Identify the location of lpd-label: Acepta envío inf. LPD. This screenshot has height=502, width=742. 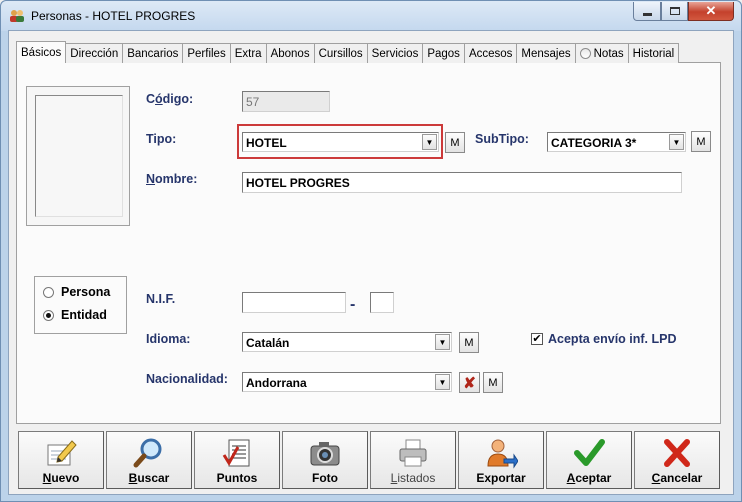
(612, 339).